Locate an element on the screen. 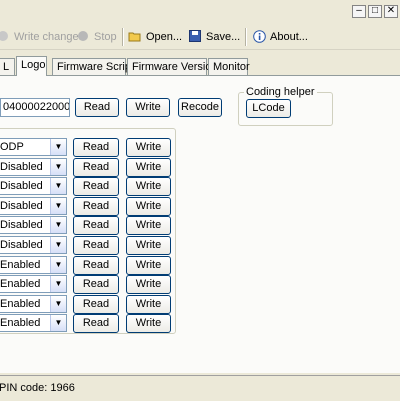 The height and width of the screenshot is (401, 400). stop-label: Stop is located at coordinates (105, 37).